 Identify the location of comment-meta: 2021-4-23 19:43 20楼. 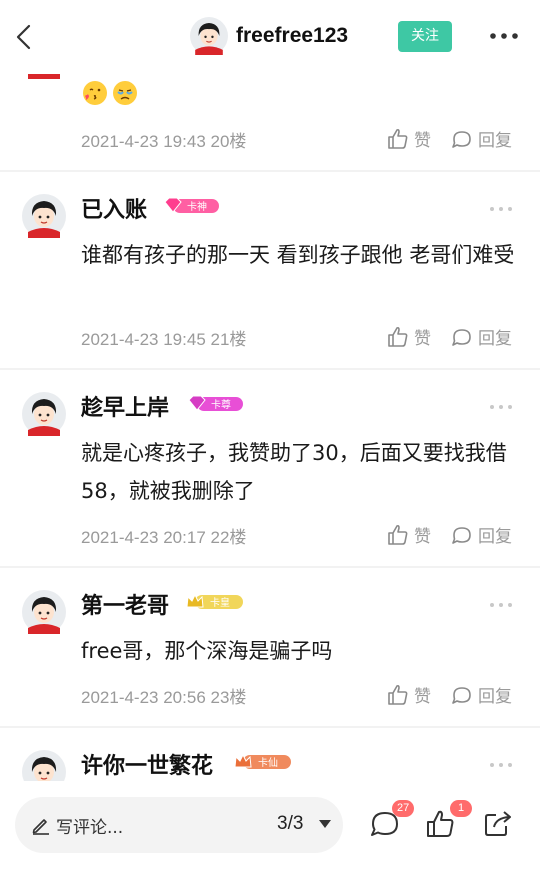
(164, 141).